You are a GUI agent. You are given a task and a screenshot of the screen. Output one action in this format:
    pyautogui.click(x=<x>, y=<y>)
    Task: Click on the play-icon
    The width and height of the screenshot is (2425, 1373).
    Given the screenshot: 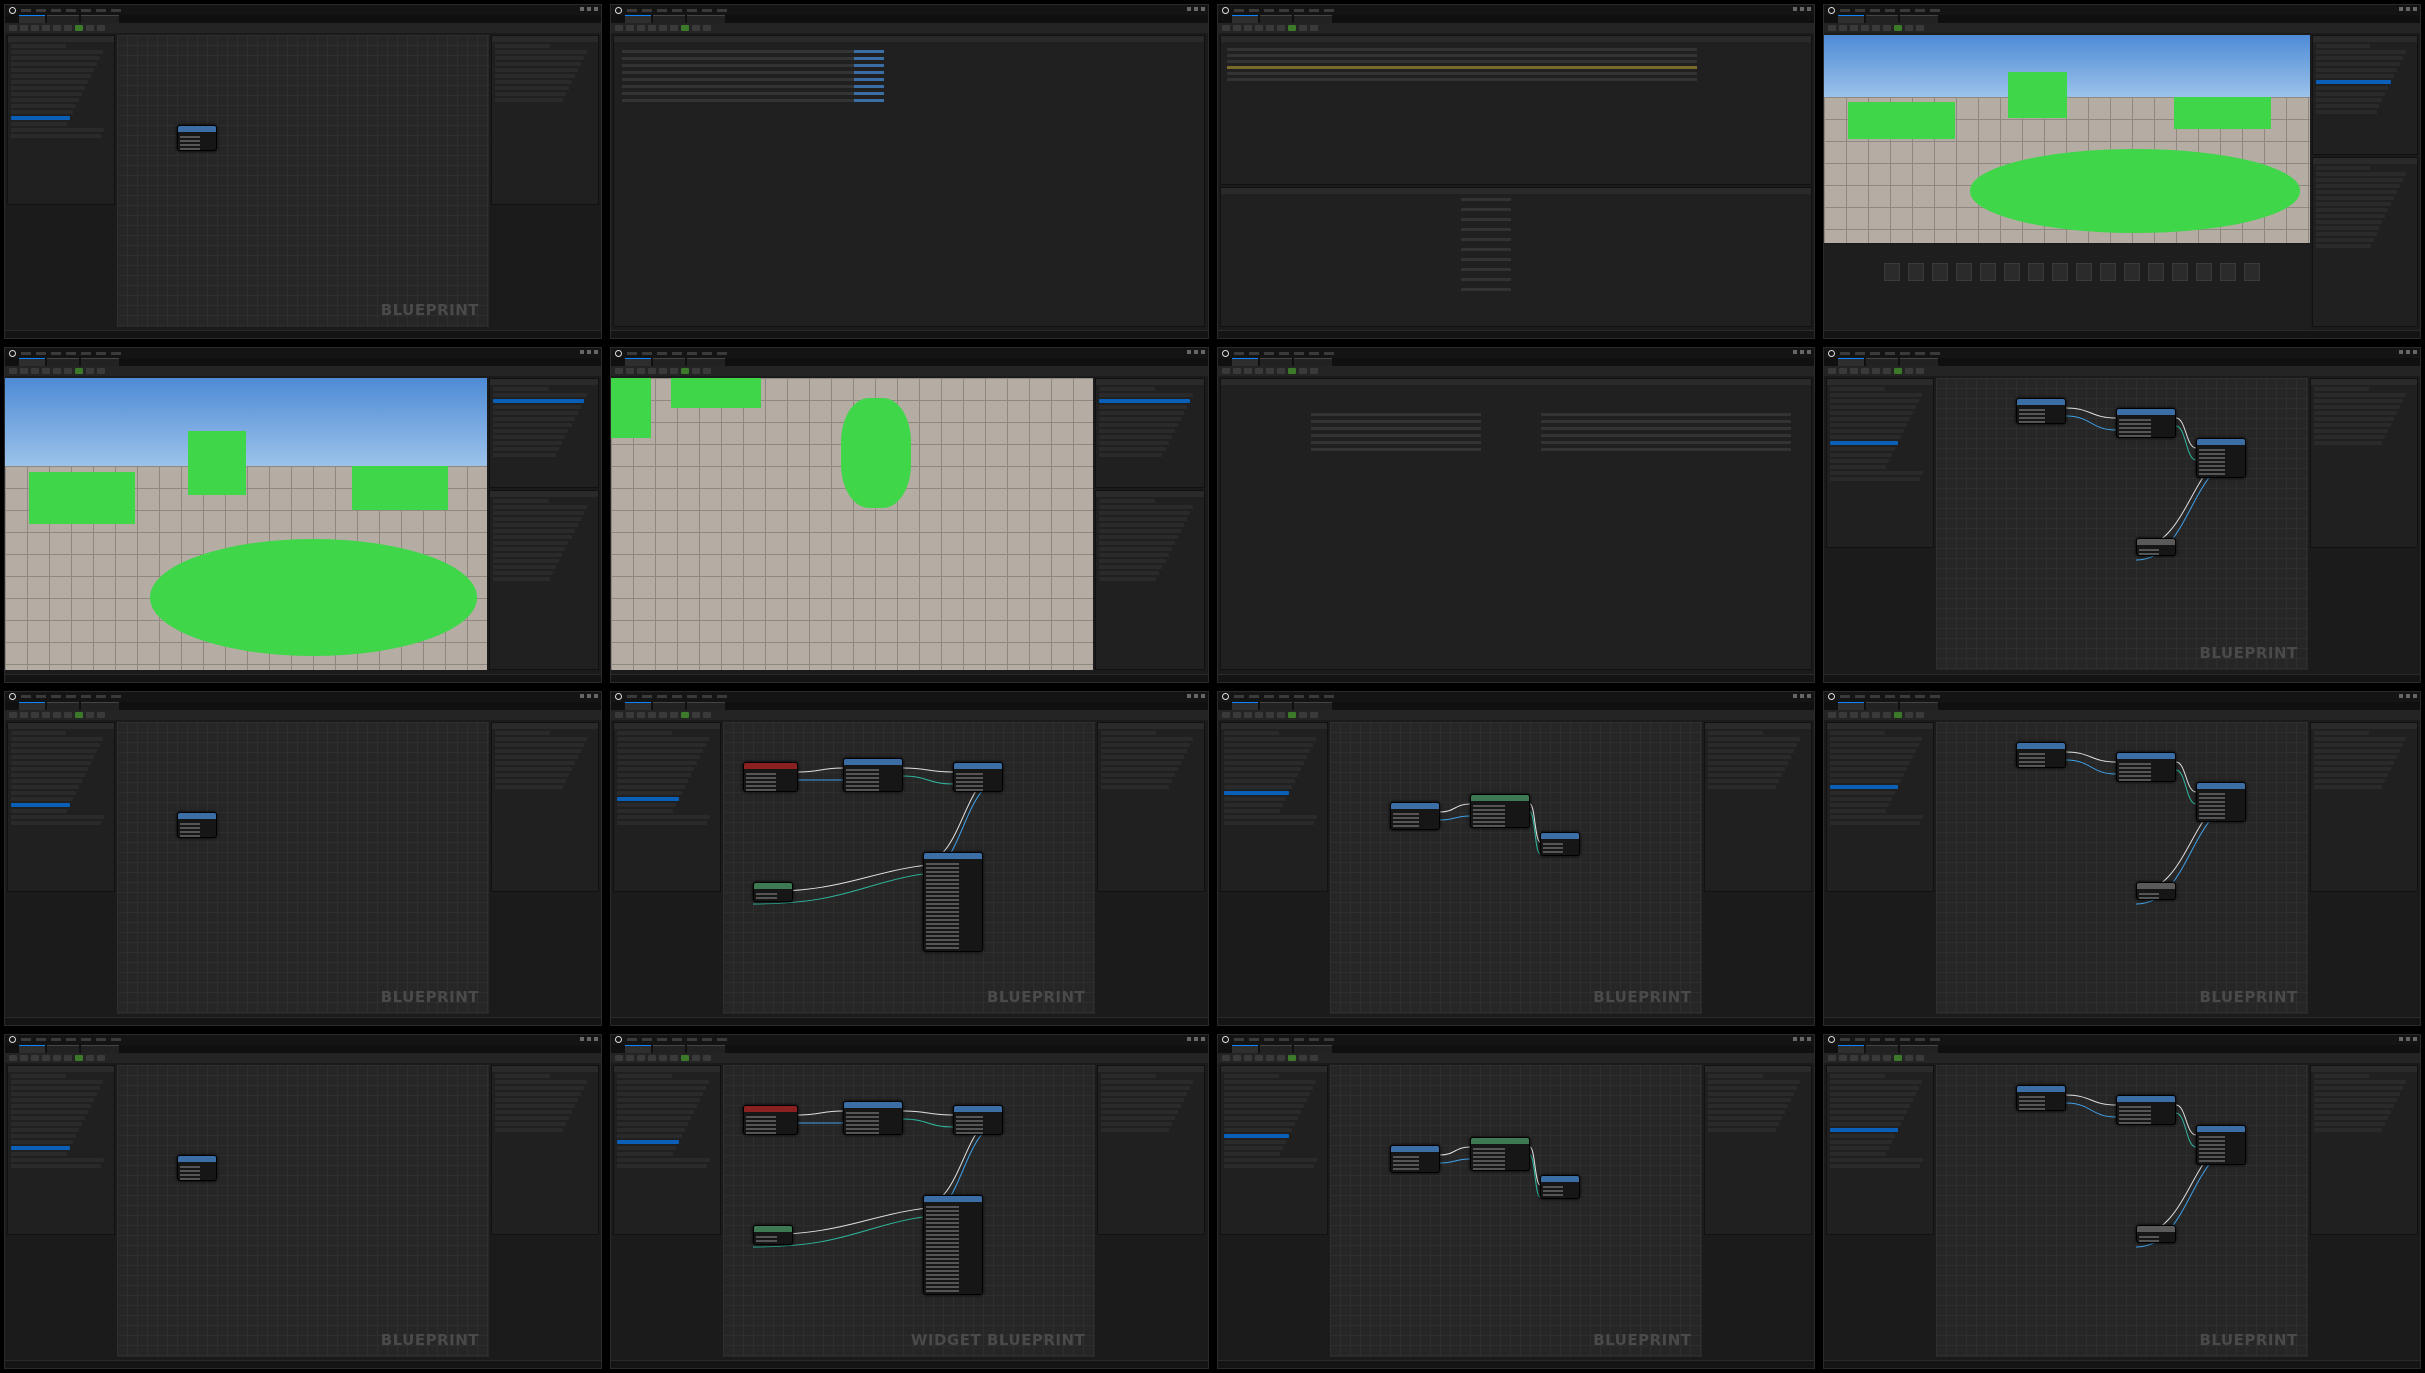 What is the action you would take?
    pyautogui.click(x=1897, y=28)
    